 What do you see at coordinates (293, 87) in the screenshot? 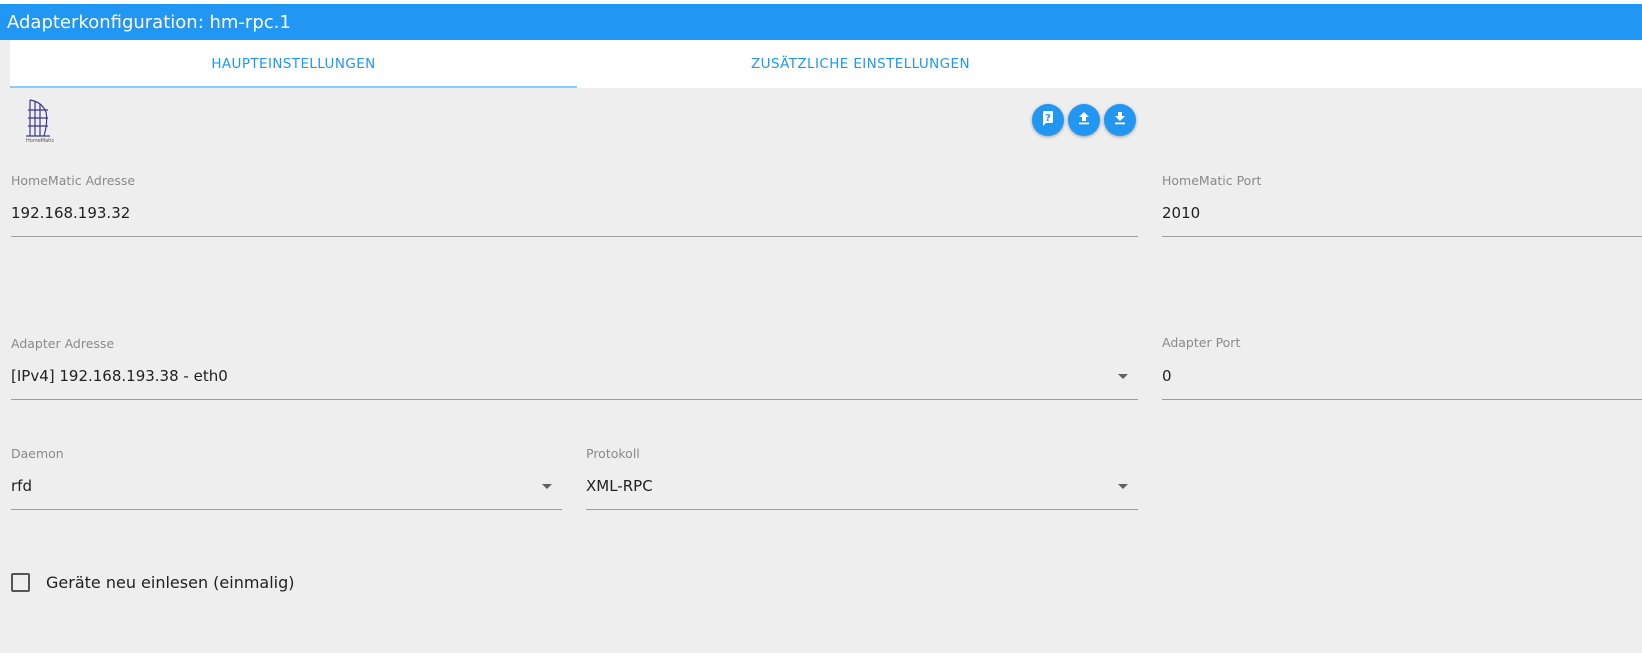
I see `active-tab-indicator` at bounding box center [293, 87].